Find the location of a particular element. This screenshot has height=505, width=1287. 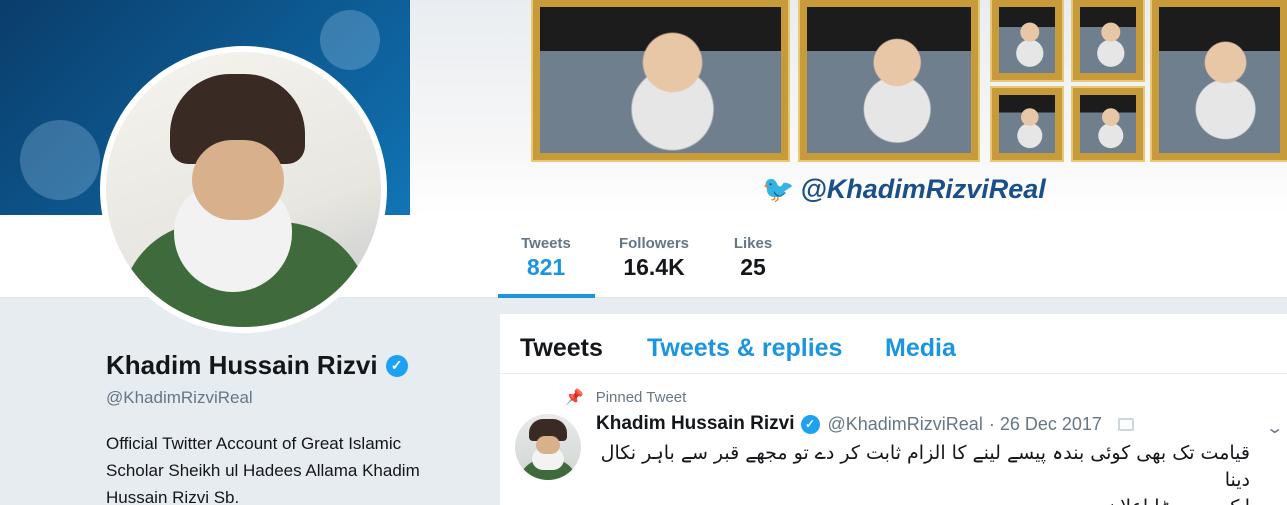

profile-avatar is located at coordinates (243, 189).